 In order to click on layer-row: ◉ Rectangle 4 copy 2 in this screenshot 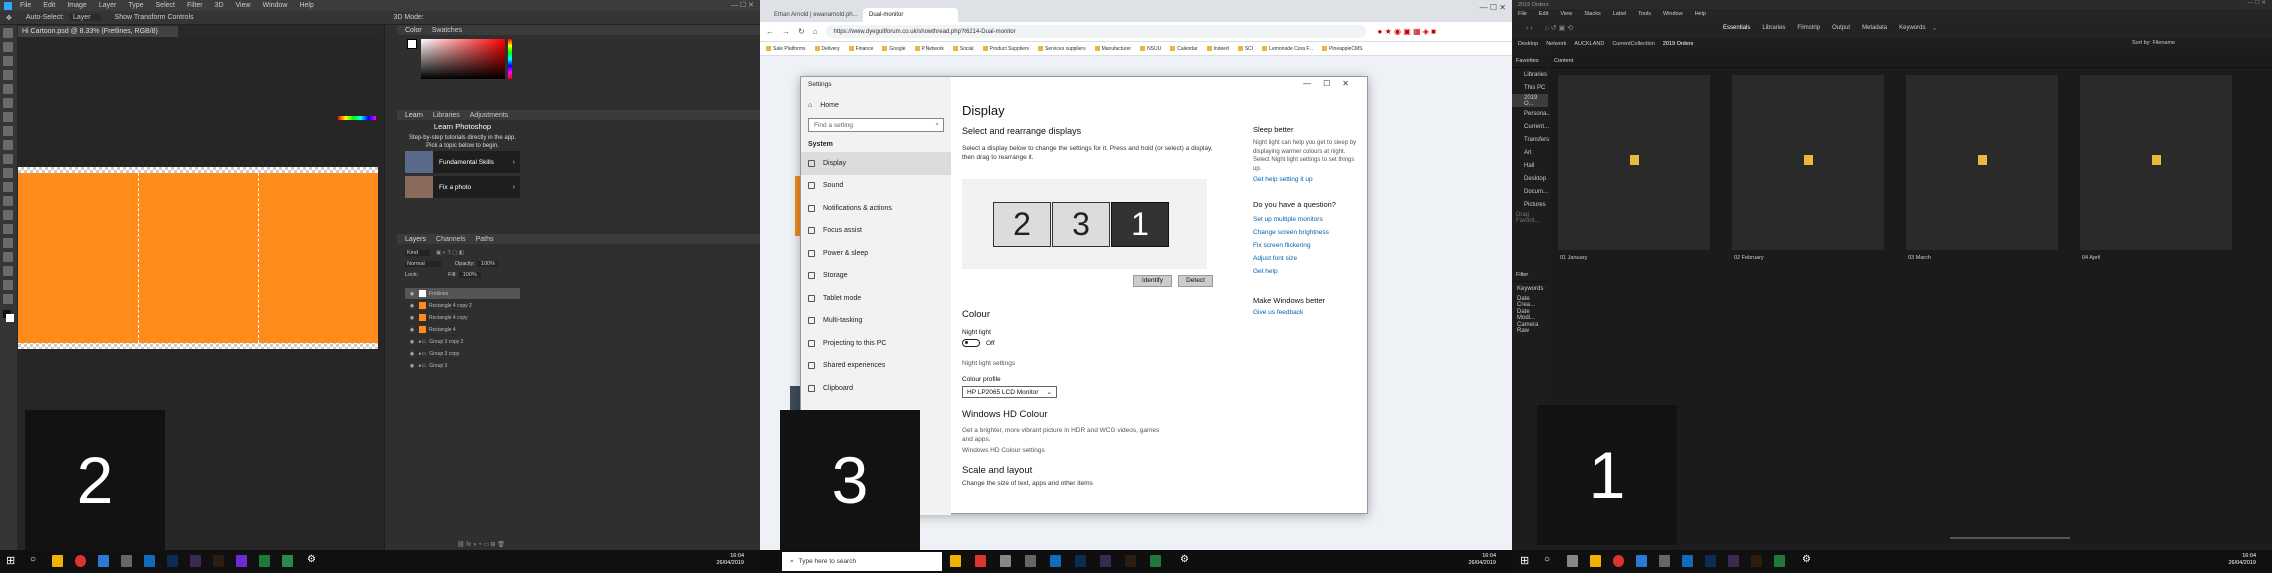, I will do `click(462, 306)`.